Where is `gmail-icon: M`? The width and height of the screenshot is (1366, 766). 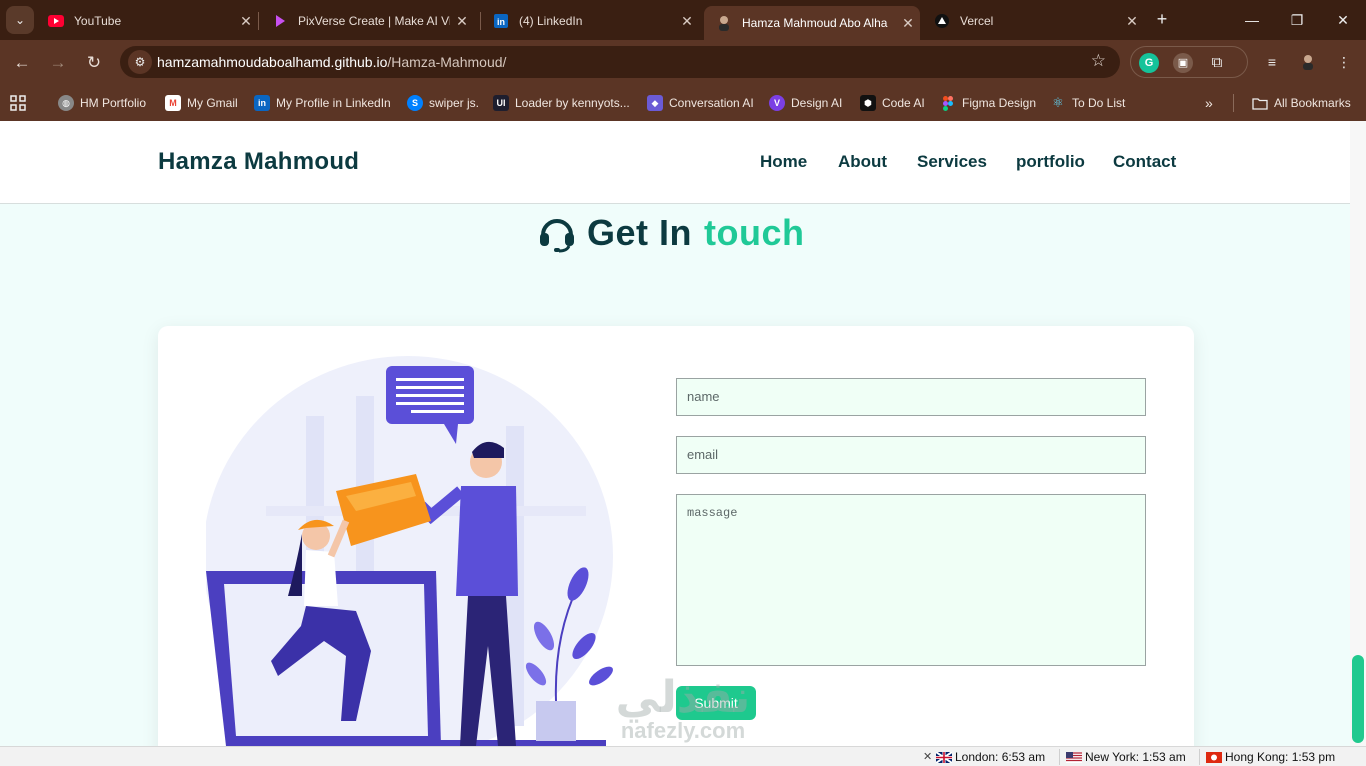 gmail-icon: M is located at coordinates (173, 103).